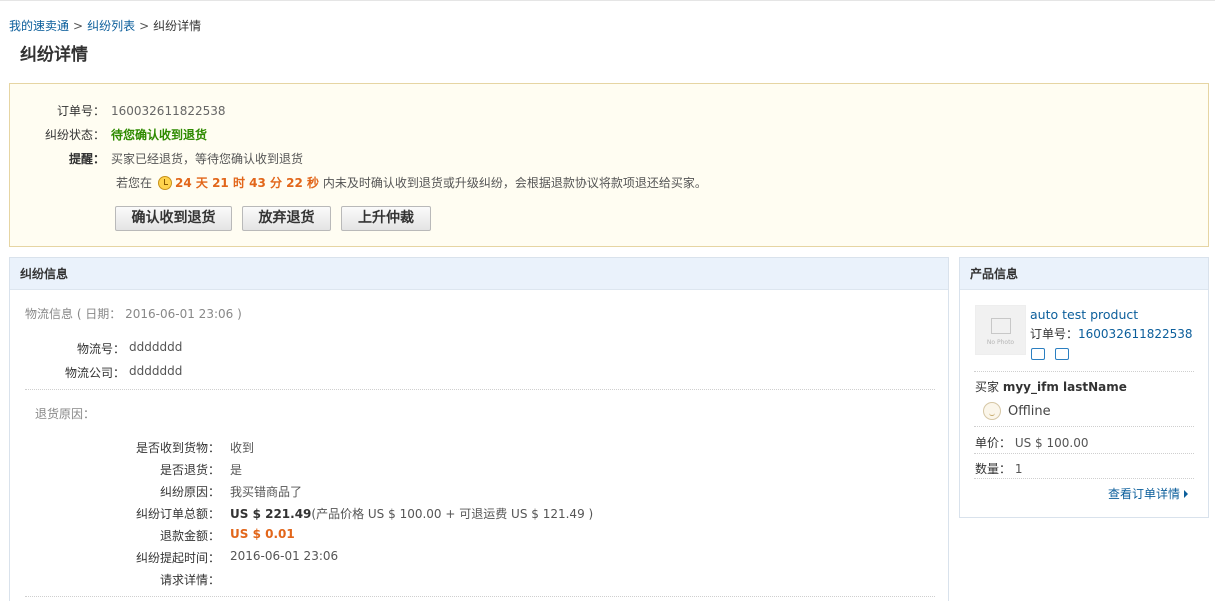  Describe the element at coordinates (993, 469) in the screenshot. I see `quantity-label: 数量：` at that location.